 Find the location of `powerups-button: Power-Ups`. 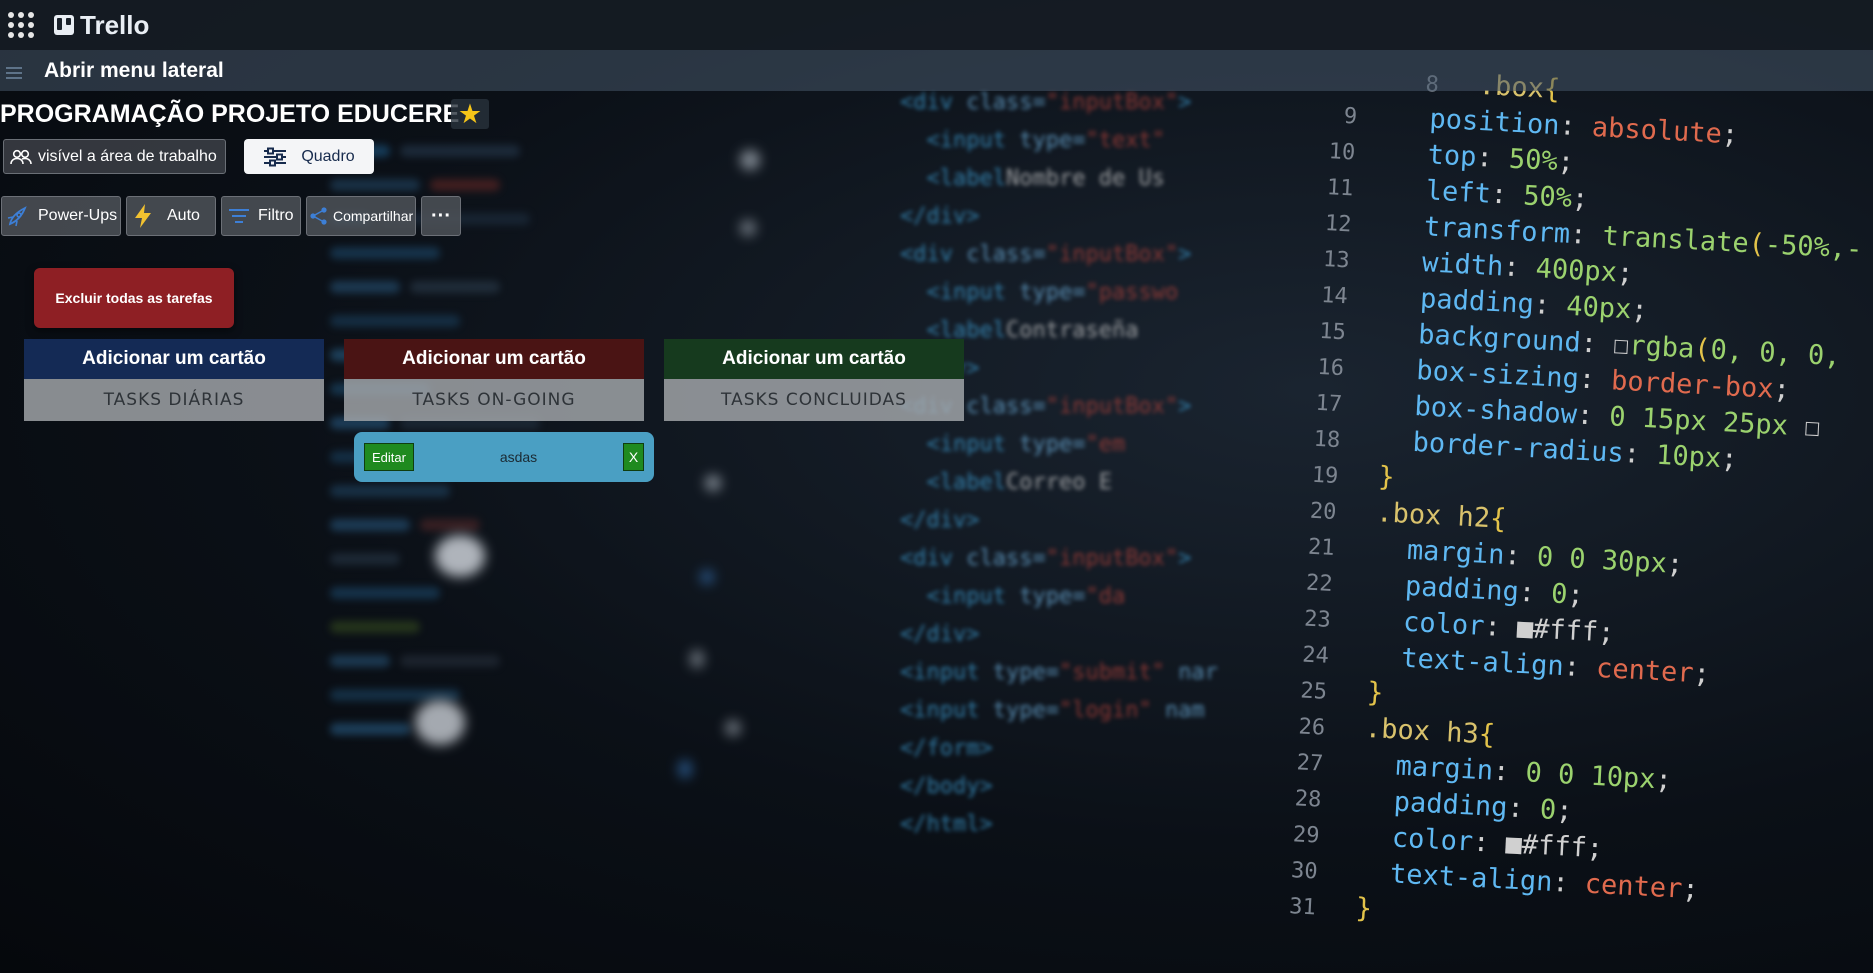

powerups-button: Power-Ups is located at coordinates (61, 216).